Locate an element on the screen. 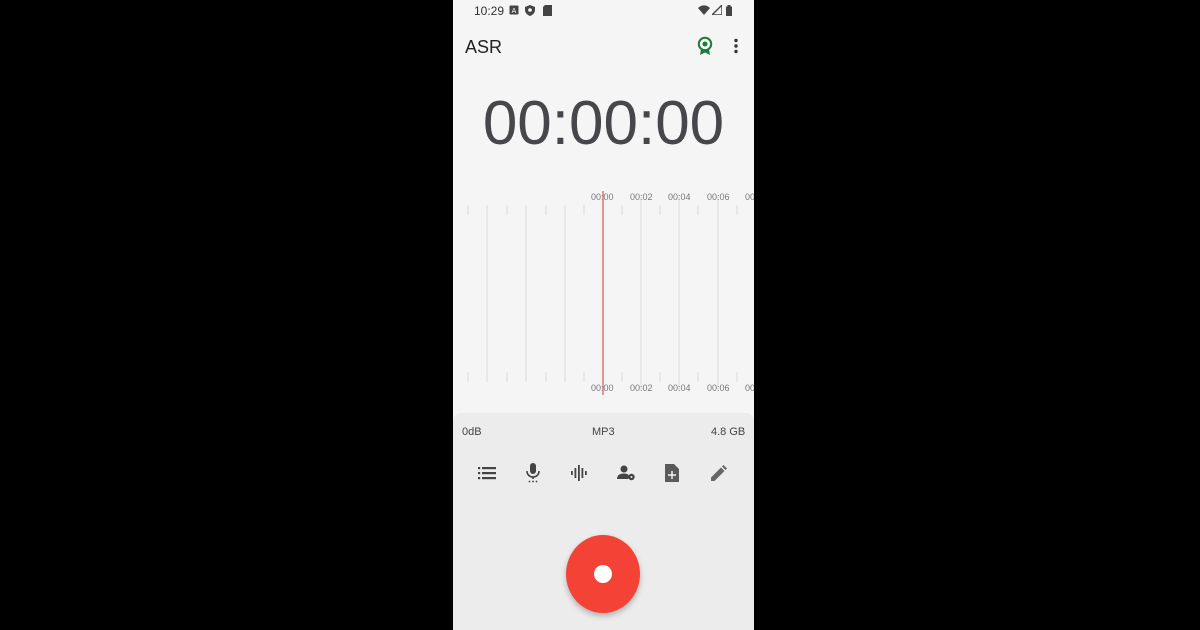 The height and width of the screenshot is (630, 1200). mic-icon is located at coordinates (533, 473).